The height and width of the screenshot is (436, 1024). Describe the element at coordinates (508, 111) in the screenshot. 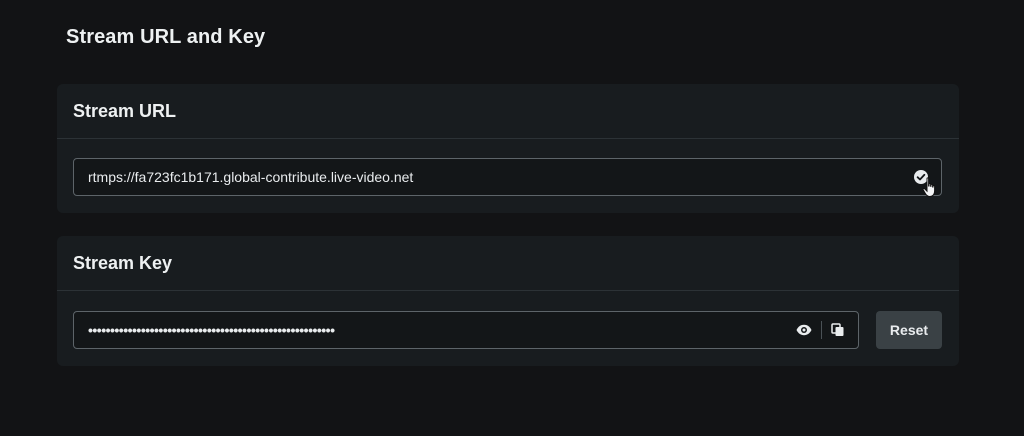

I see `stream-url-header: Stream URL` at that location.